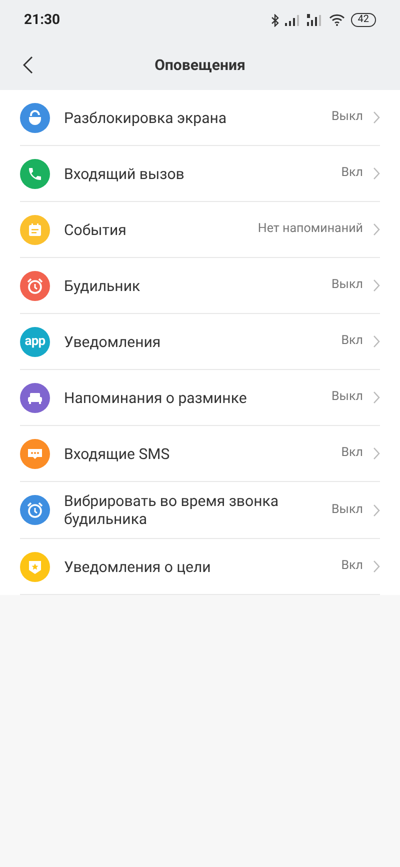 The height and width of the screenshot is (867, 400). What do you see at coordinates (28, 65) in the screenshot?
I see `back-icon` at bounding box center [28, 65].